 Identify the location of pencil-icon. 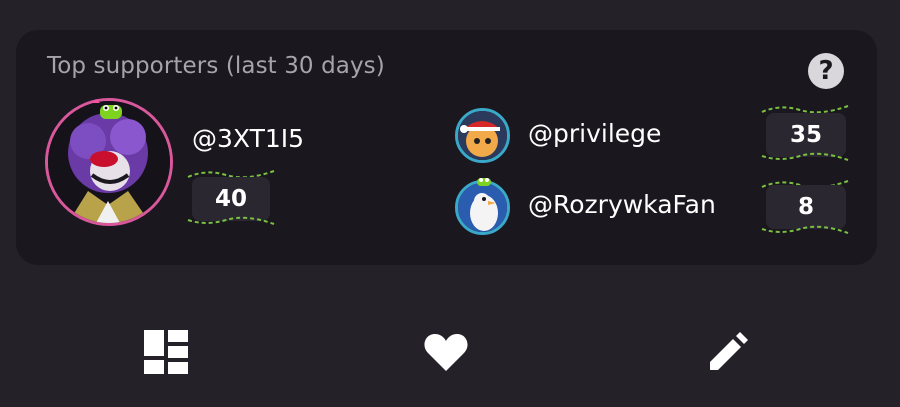
(729, 351).